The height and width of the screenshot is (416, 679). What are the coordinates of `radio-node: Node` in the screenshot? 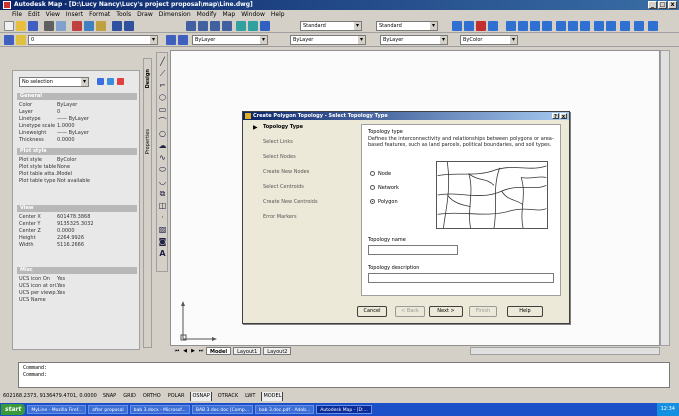 It's located at (380, 174).